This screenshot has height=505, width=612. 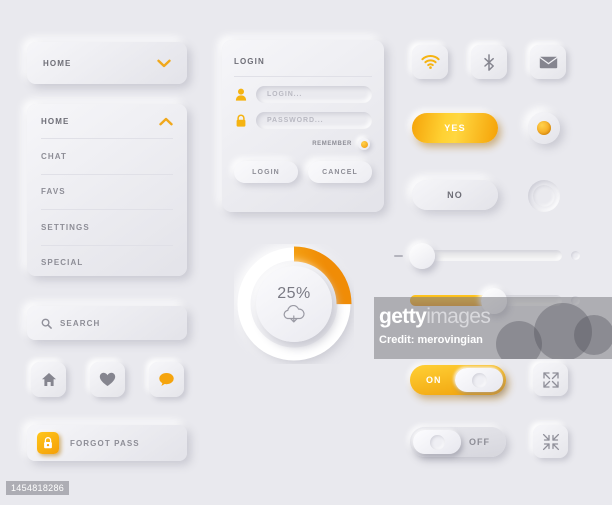 I want to click on favorite-button, so click(x=107, y=379).